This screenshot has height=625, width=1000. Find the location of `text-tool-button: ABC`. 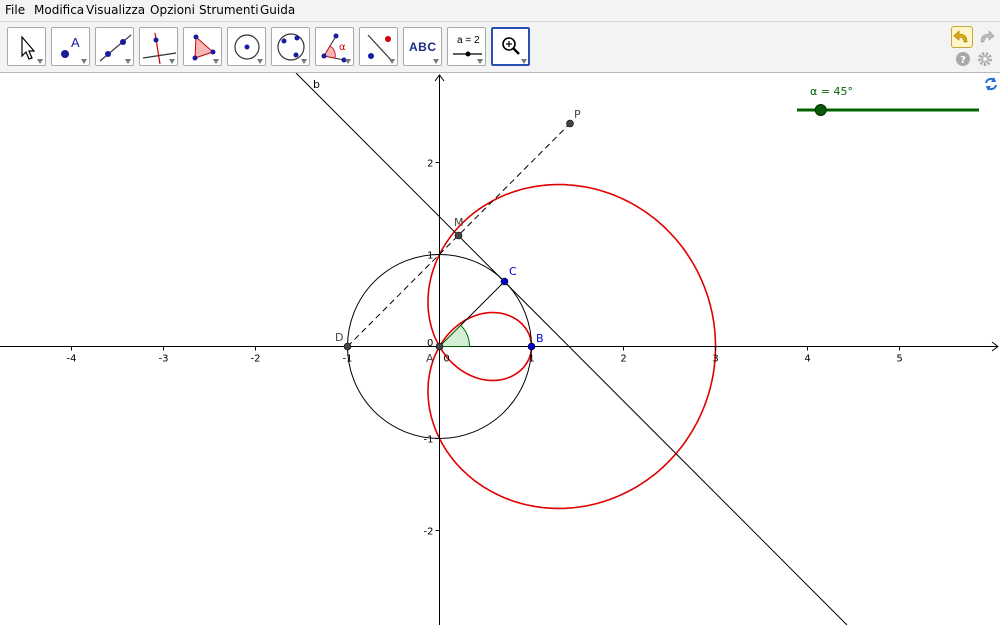

text-tool-button: ABC is located at coordinates (422, 46).